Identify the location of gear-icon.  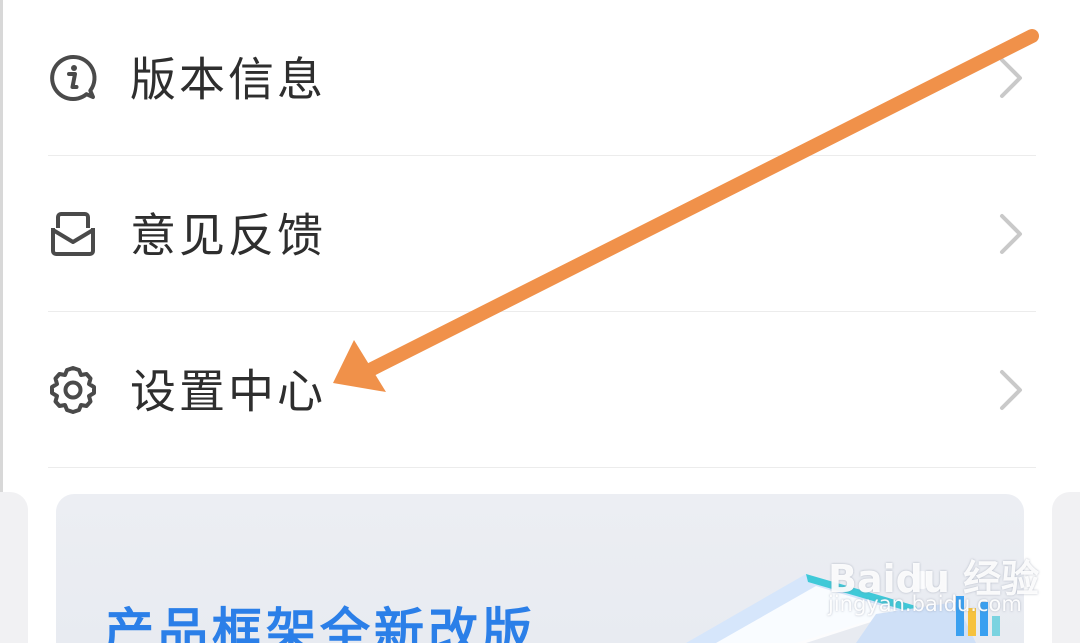
(73, 390).